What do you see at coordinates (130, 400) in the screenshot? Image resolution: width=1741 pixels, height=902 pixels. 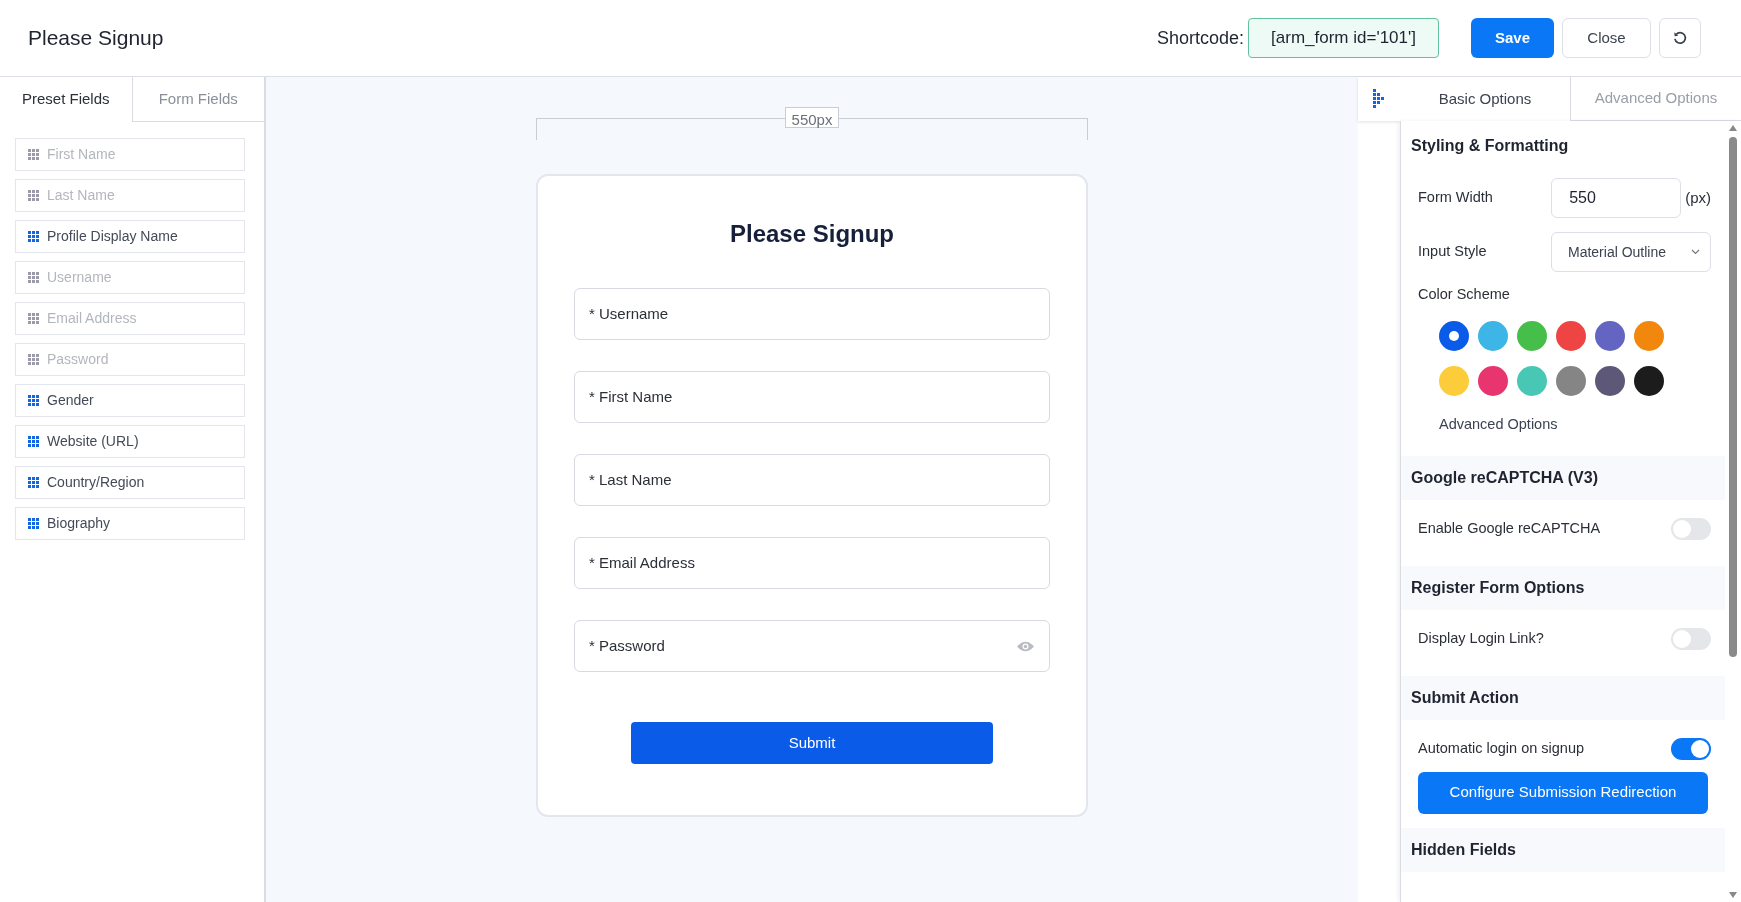 I see `preset-field-item: Gender` at bounding box center [130, 400].